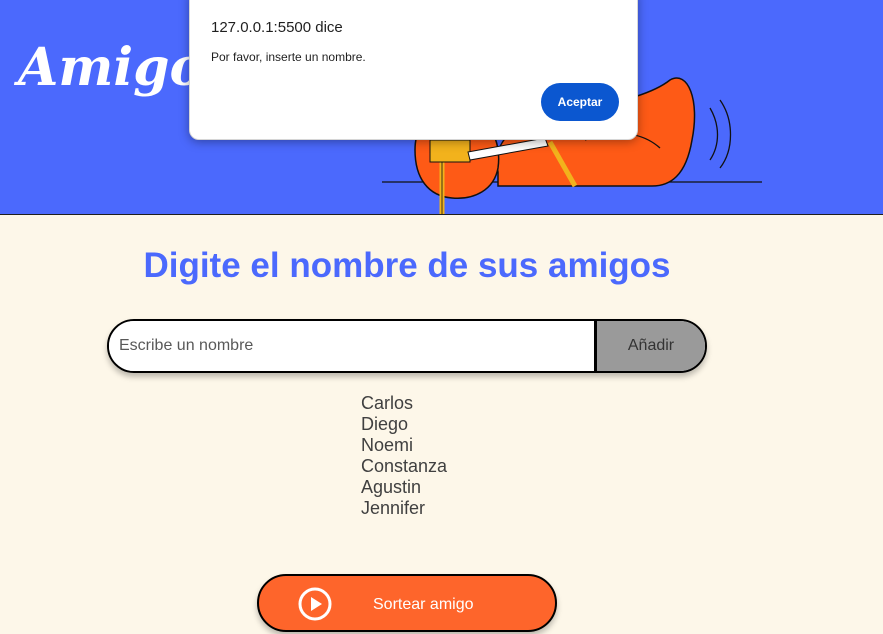  I want to click on dialog-accept-button: Aceptar, so click(580, 102).